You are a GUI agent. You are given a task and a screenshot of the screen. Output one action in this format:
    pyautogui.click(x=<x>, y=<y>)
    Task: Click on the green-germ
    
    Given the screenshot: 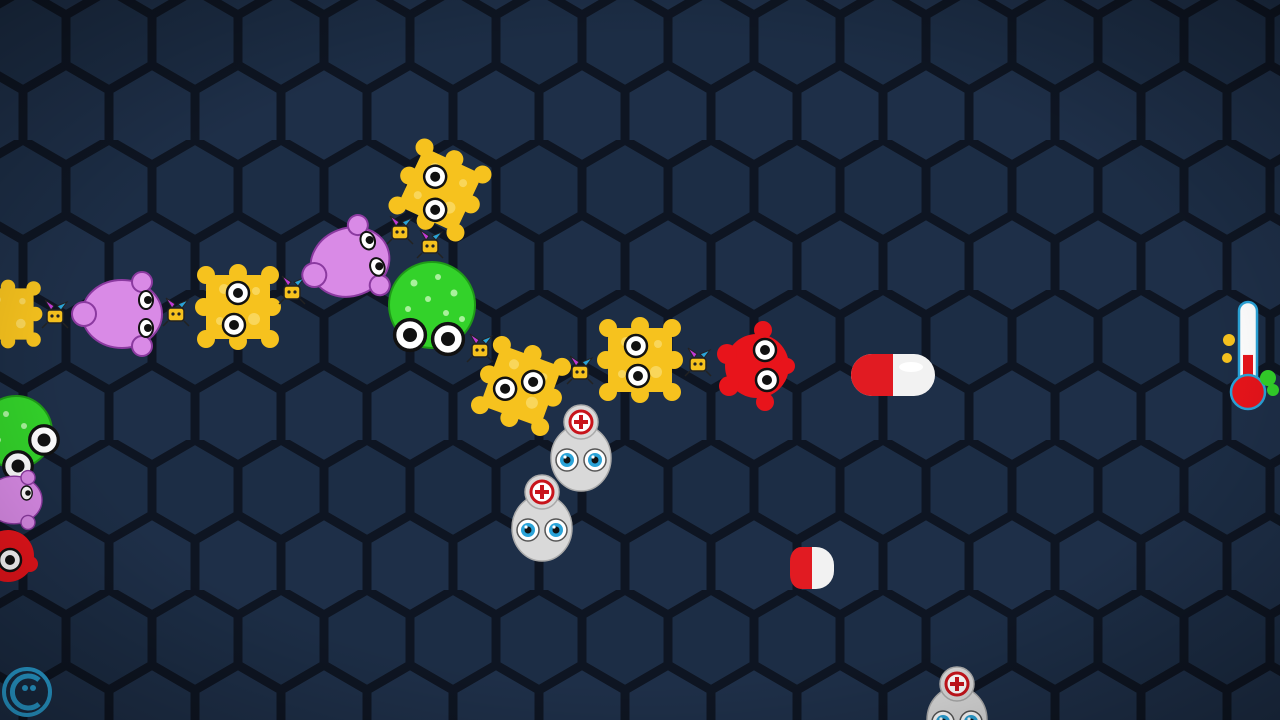 What is the action you would take?
    pyautogui.click(x=432, y=309)
    